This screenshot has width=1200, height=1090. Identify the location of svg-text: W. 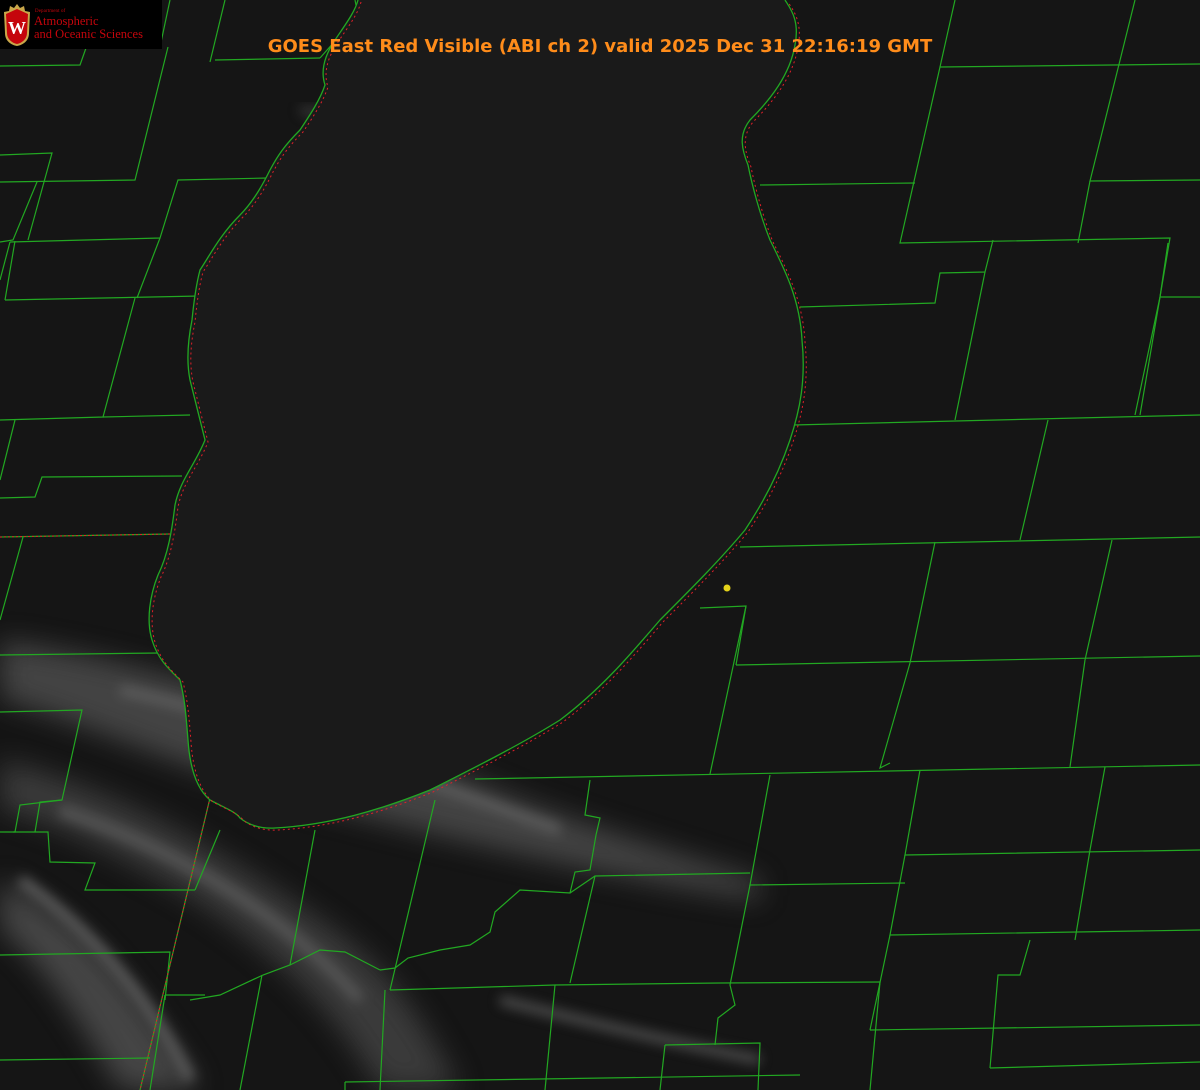
(17, 28).